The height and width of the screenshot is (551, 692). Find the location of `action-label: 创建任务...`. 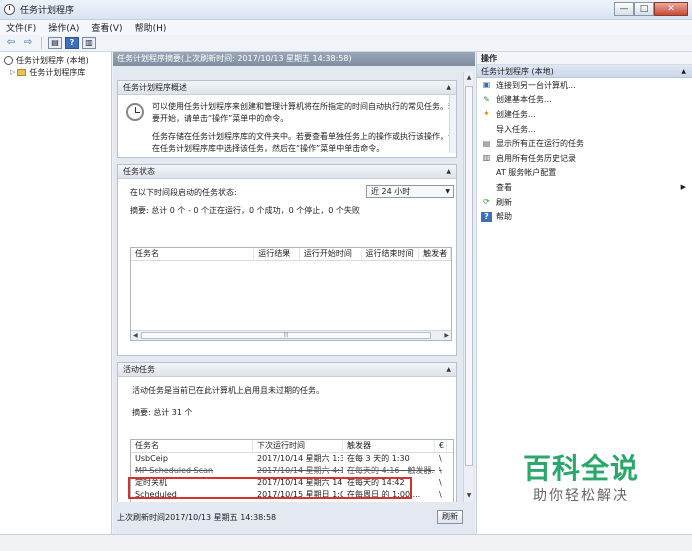

action-label: 创建任务... is located at coordinates (516, 114).